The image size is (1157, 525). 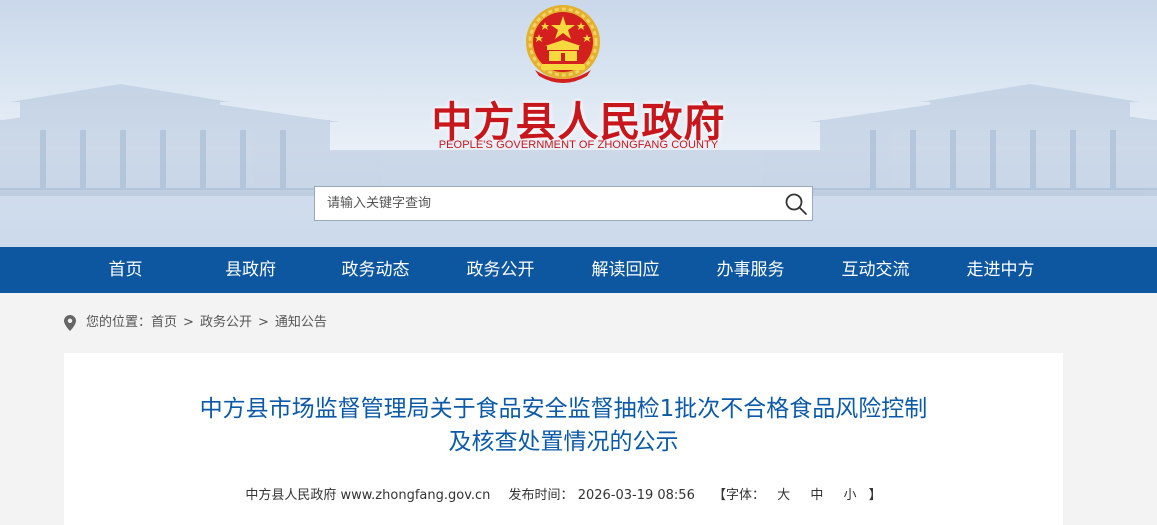 What do you see at coordinates (301, 323) in the screenshot?
I see `breadcrumb-link-notices: 通知公告` at bounding box center [301, 323].